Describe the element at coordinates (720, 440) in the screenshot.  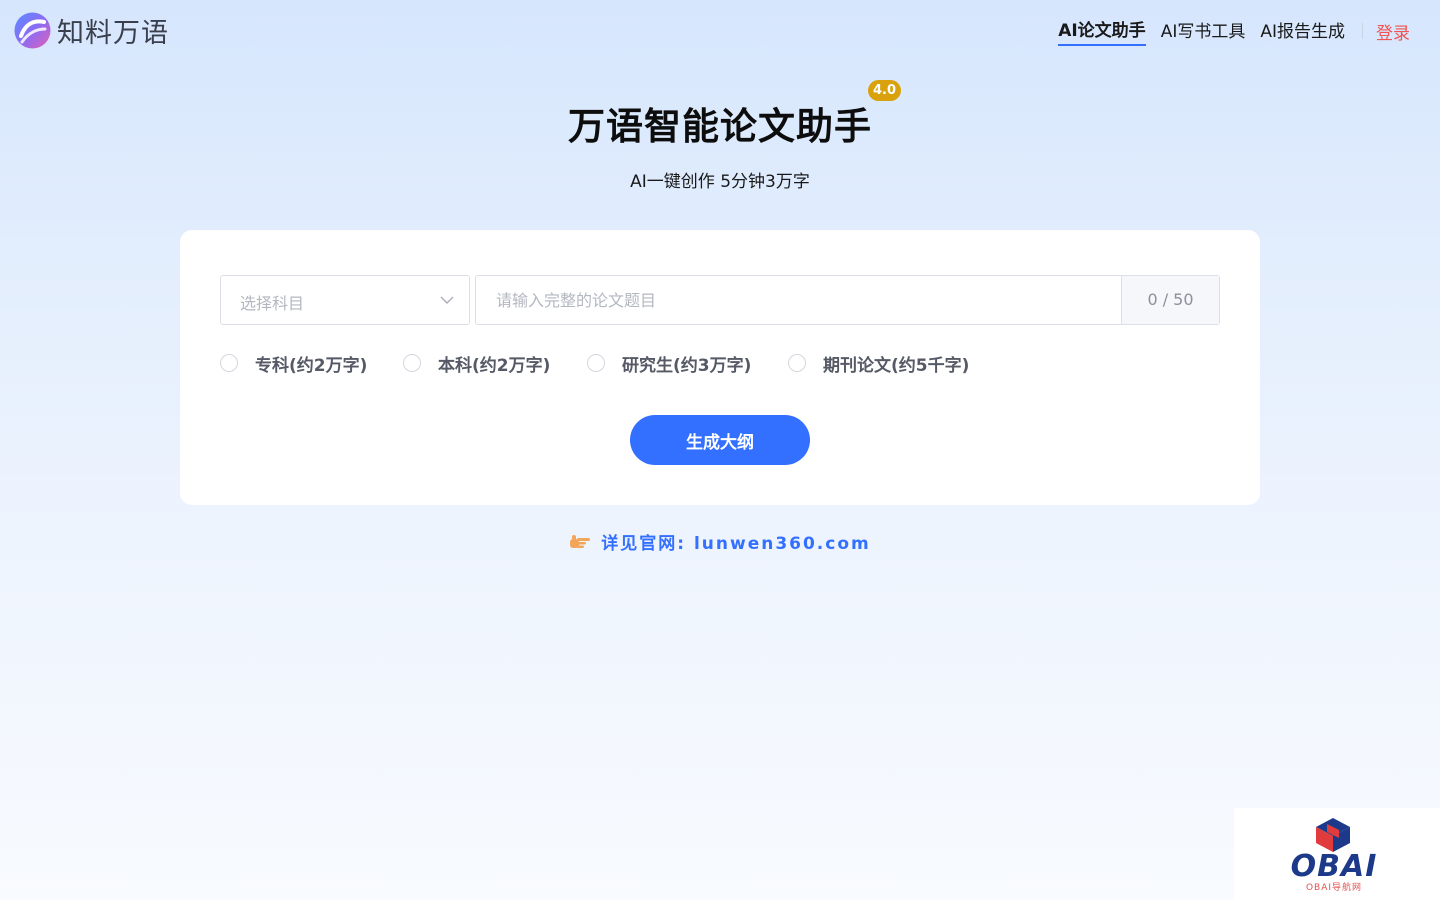
I see `generate-outline-button: 生成大纲` at that location.